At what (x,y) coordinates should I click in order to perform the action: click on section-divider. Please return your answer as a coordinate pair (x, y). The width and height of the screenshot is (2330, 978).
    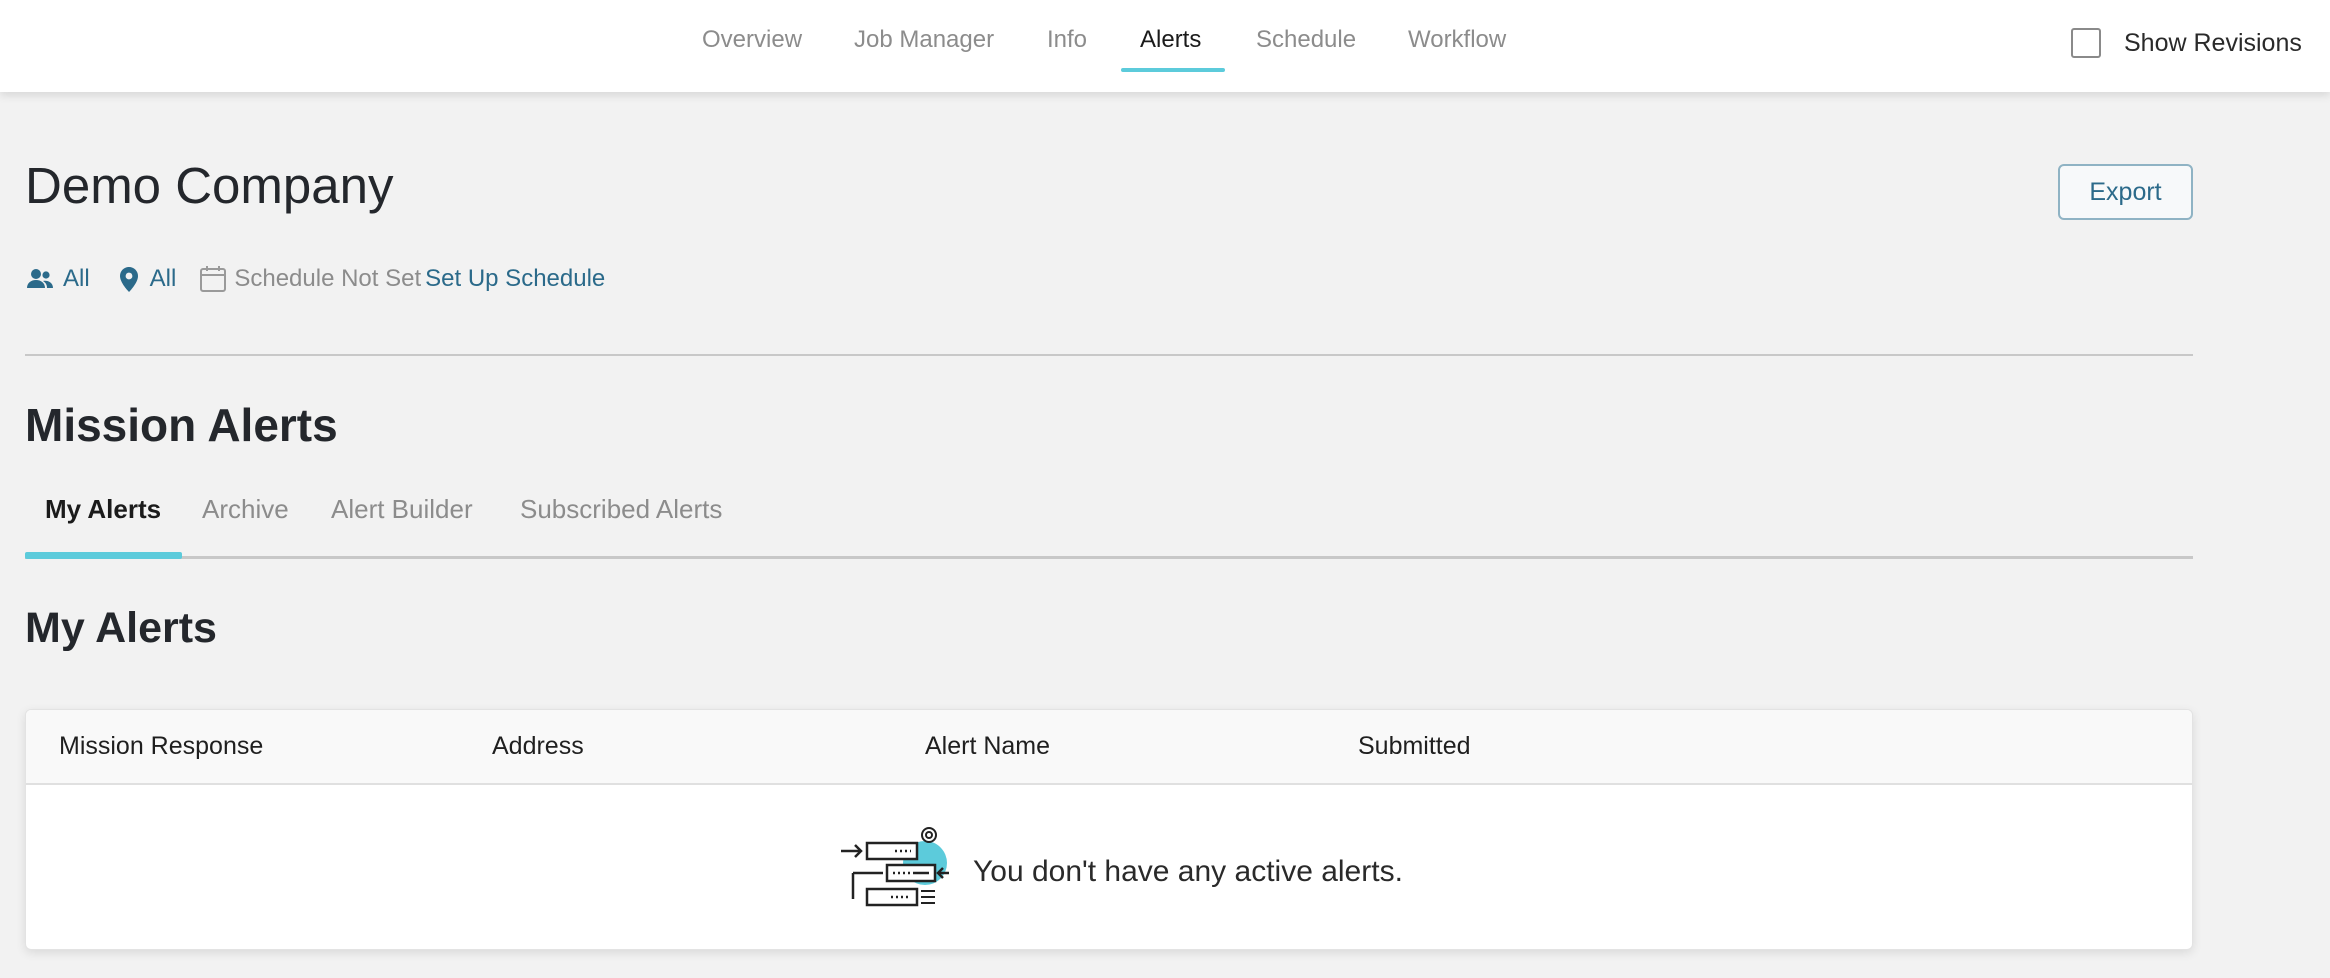
    Looking at the image, I should click on (1109, 355).